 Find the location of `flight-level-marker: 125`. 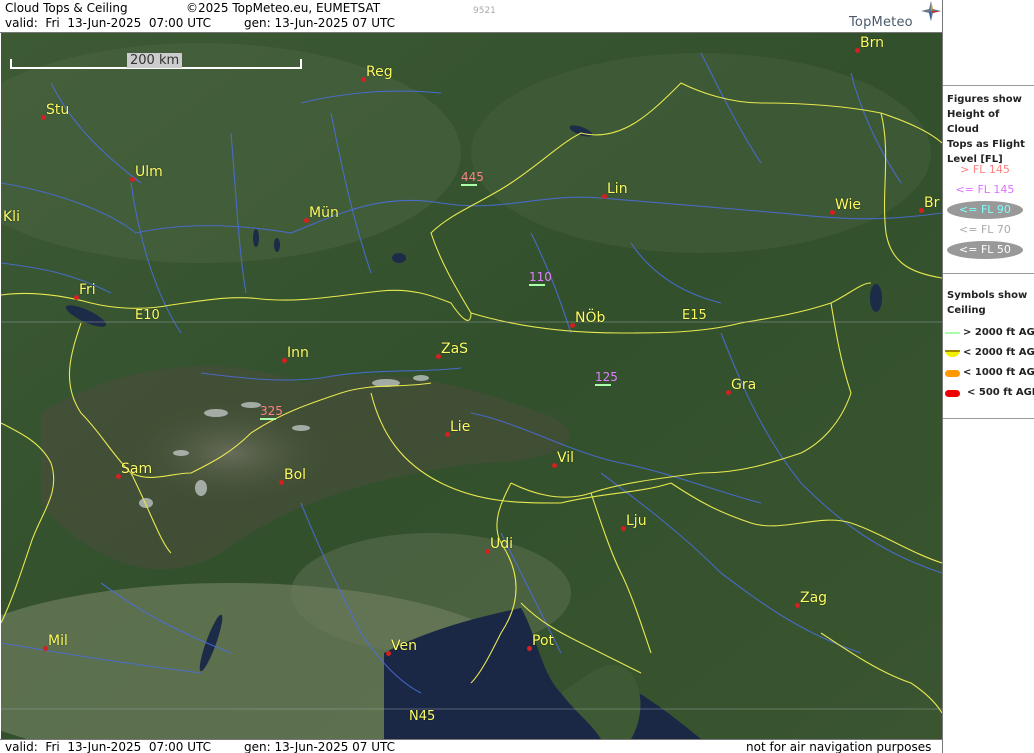

flight-level-marker: 125 is located at coordinates (606, 378).